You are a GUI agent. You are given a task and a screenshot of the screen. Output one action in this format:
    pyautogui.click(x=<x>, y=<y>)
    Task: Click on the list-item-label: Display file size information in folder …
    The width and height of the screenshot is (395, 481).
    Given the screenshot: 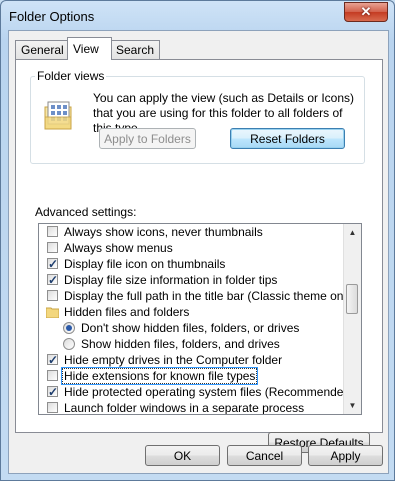 What is the action you would take?
    pyautogui.click(x=171, y=280)
    